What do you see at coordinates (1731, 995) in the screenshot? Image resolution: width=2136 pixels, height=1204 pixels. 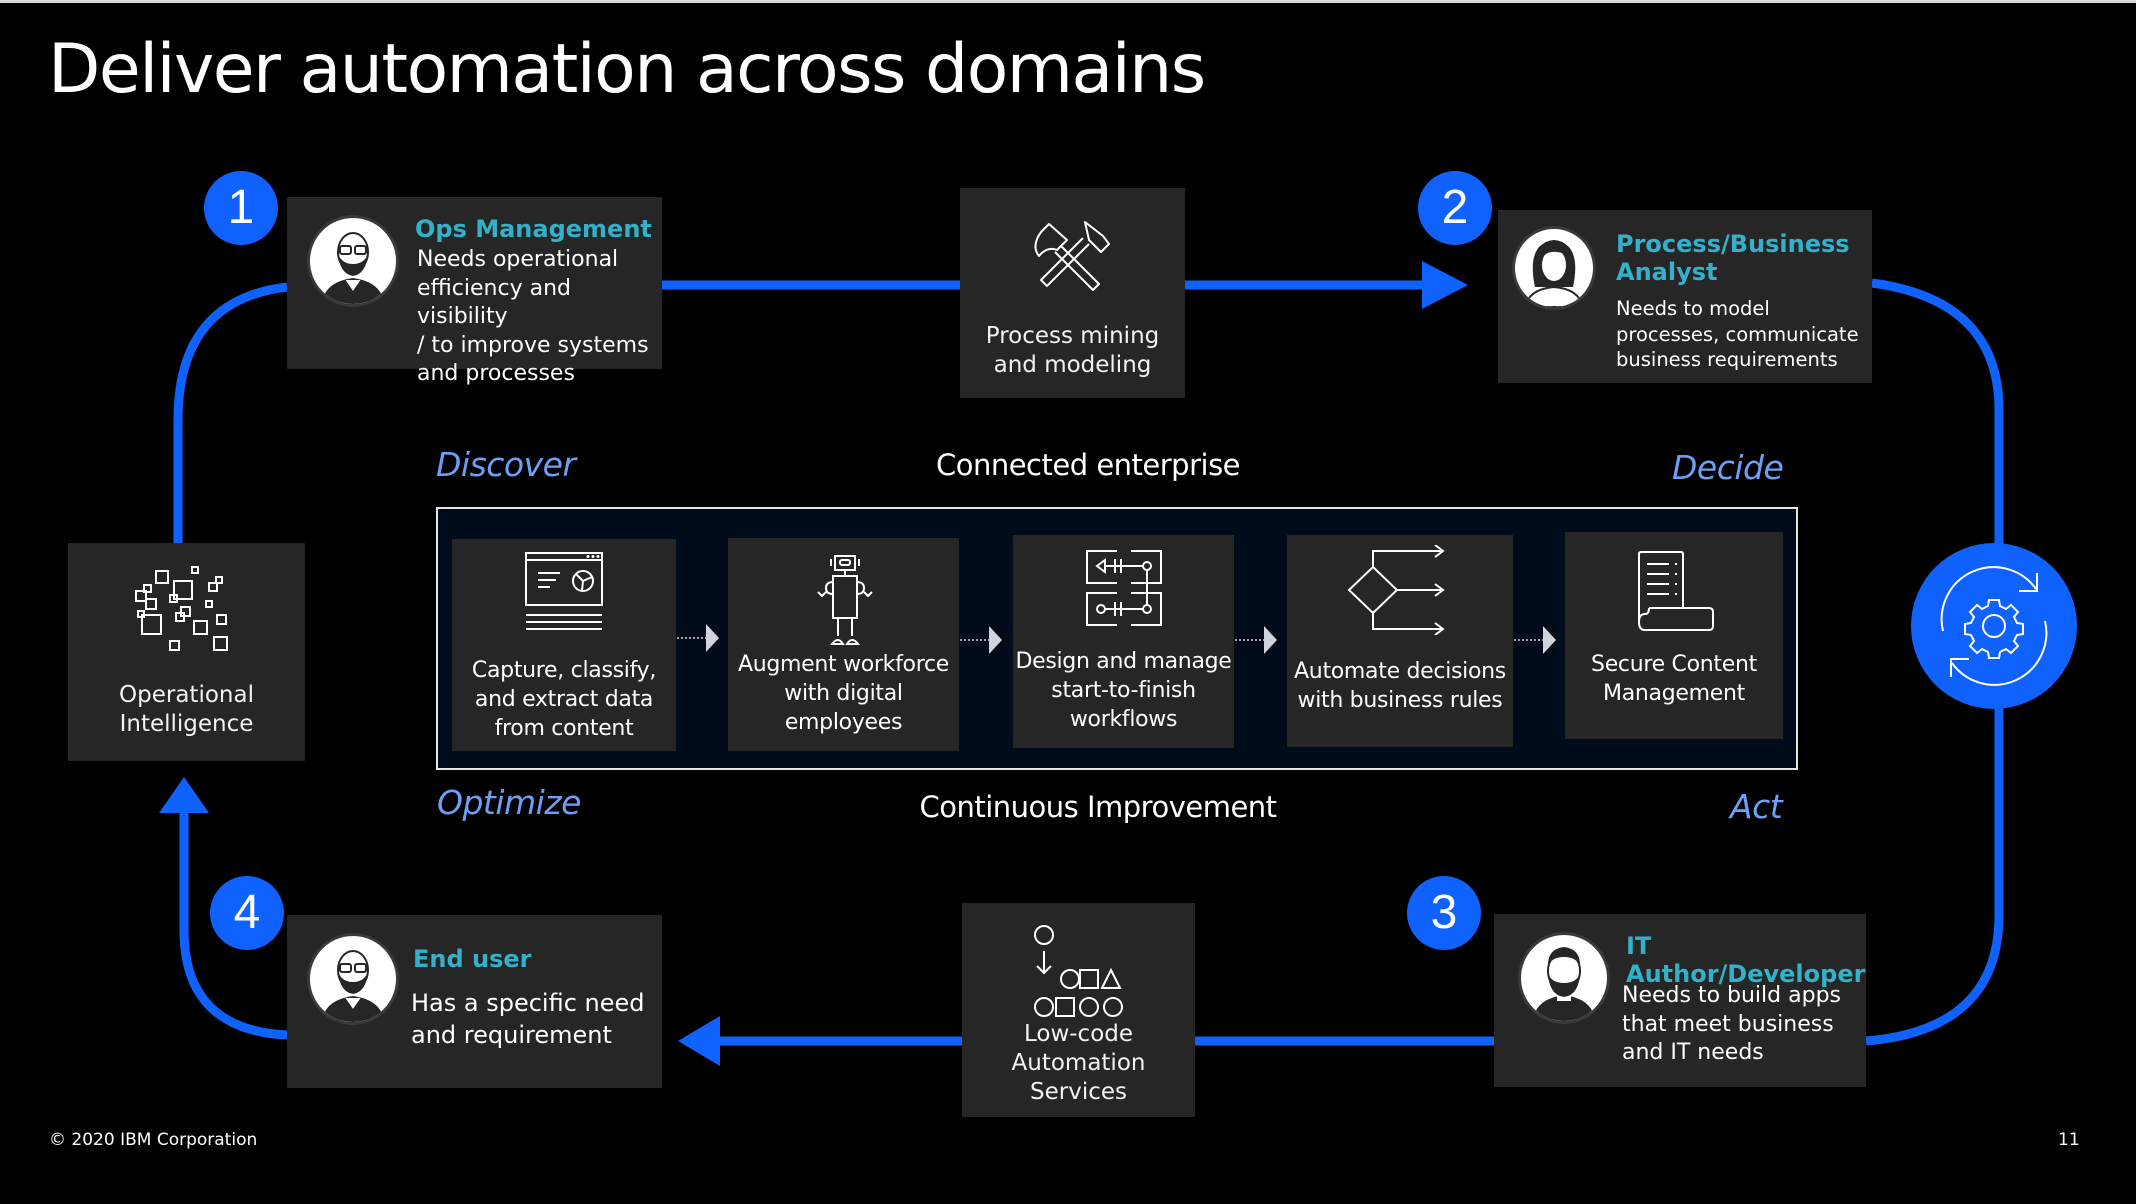 I see `need-line: Needs to build apps` at bounding box center [1731, 995].